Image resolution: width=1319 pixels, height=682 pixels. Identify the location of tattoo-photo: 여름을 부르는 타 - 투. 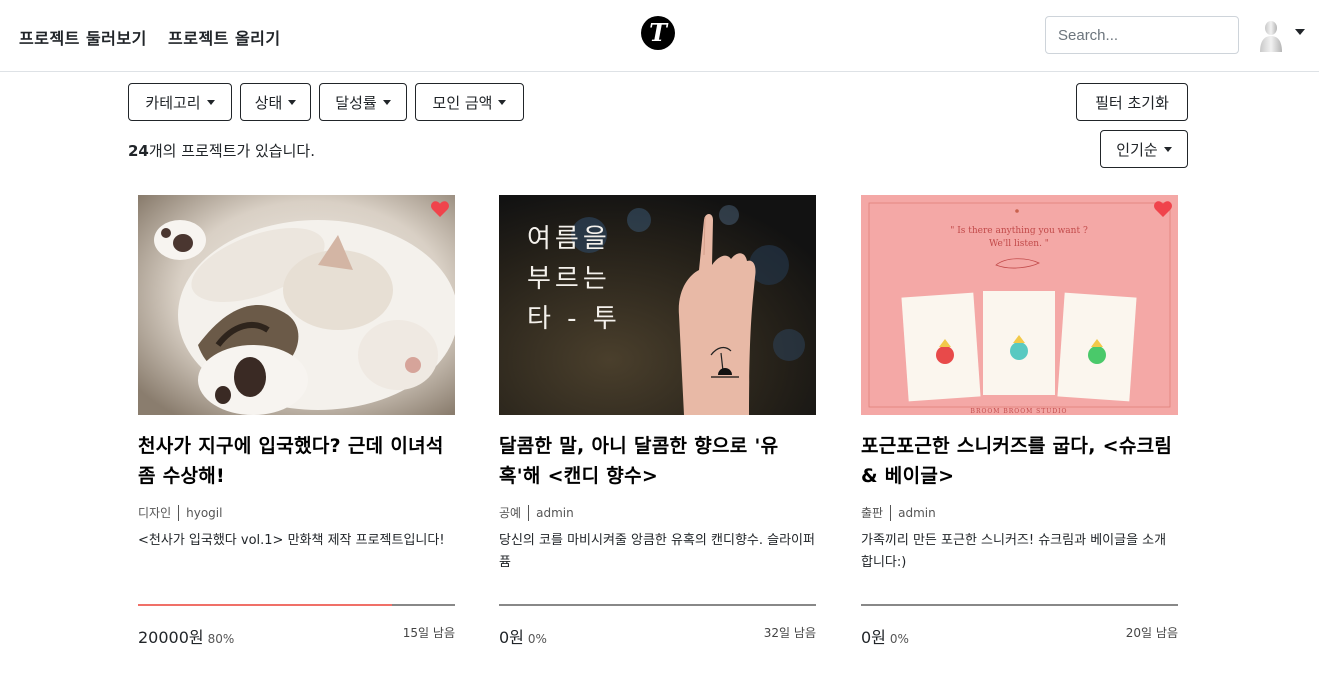
(657, 305).